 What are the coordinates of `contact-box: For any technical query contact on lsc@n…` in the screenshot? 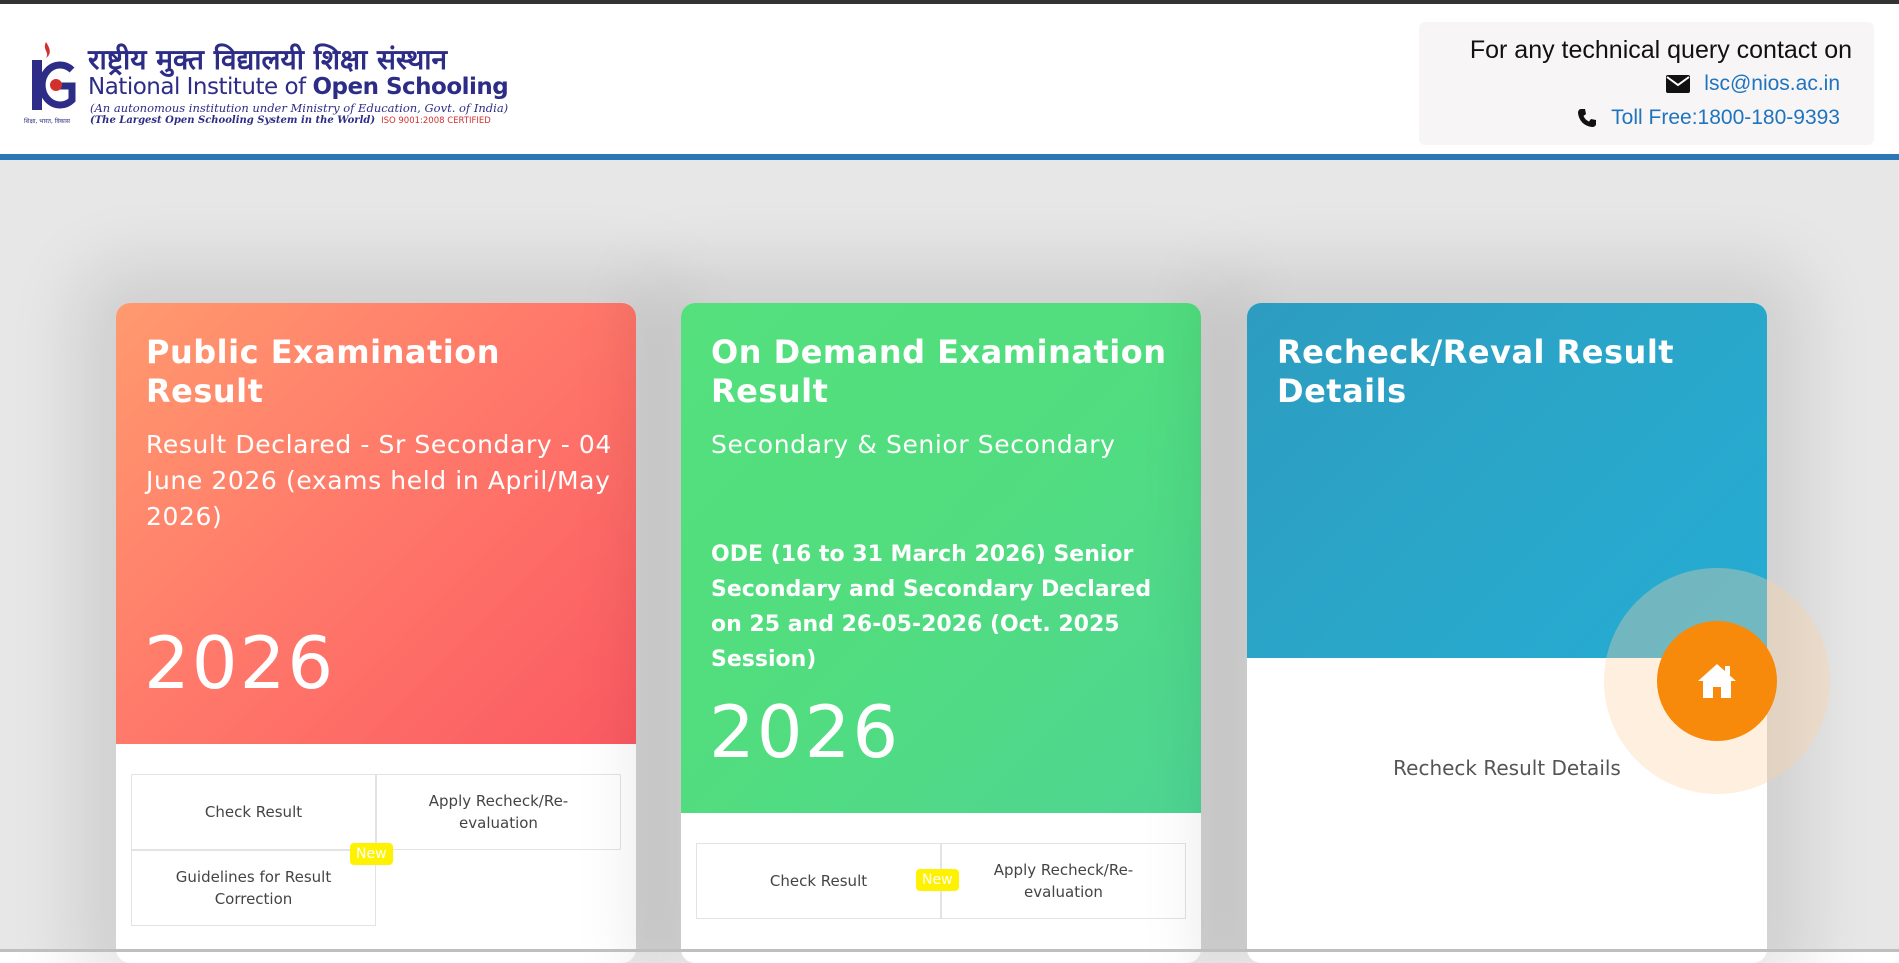 It's located at (1646, 83).